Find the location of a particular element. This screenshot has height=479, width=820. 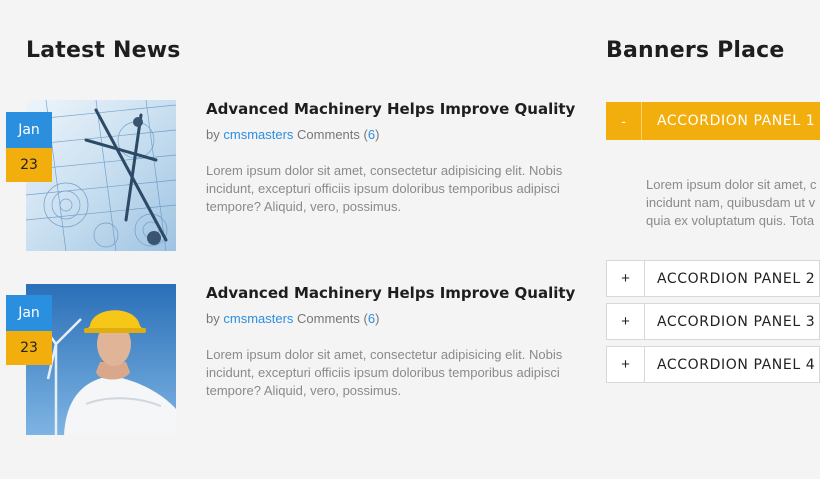

accordion-panel-label: ACCORDION PANEL 1 is located at coordinates (736, 121).